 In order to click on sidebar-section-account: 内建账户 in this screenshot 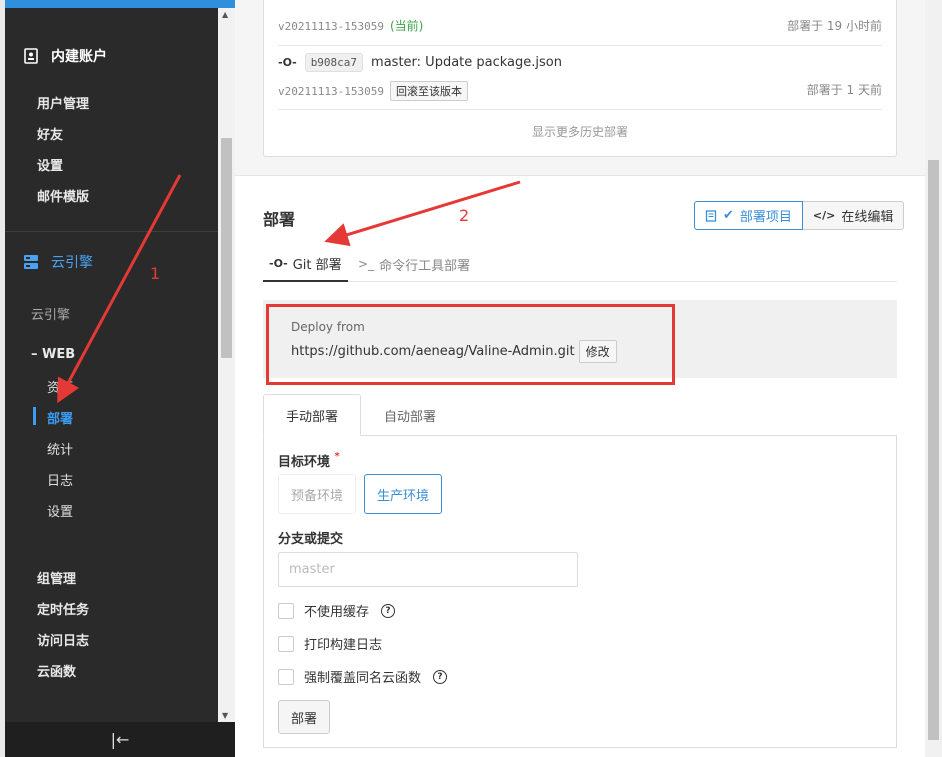, I will do `click(65, 56)`.